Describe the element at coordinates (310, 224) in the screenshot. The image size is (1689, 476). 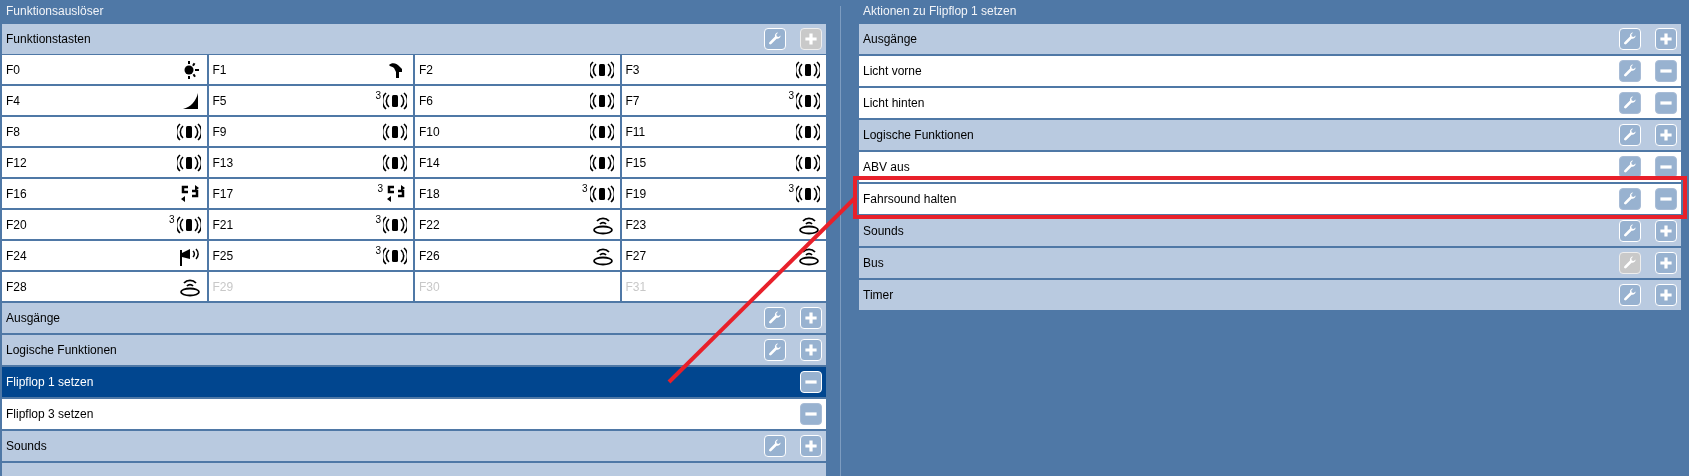
I see `function-key: F21 3` at that location.